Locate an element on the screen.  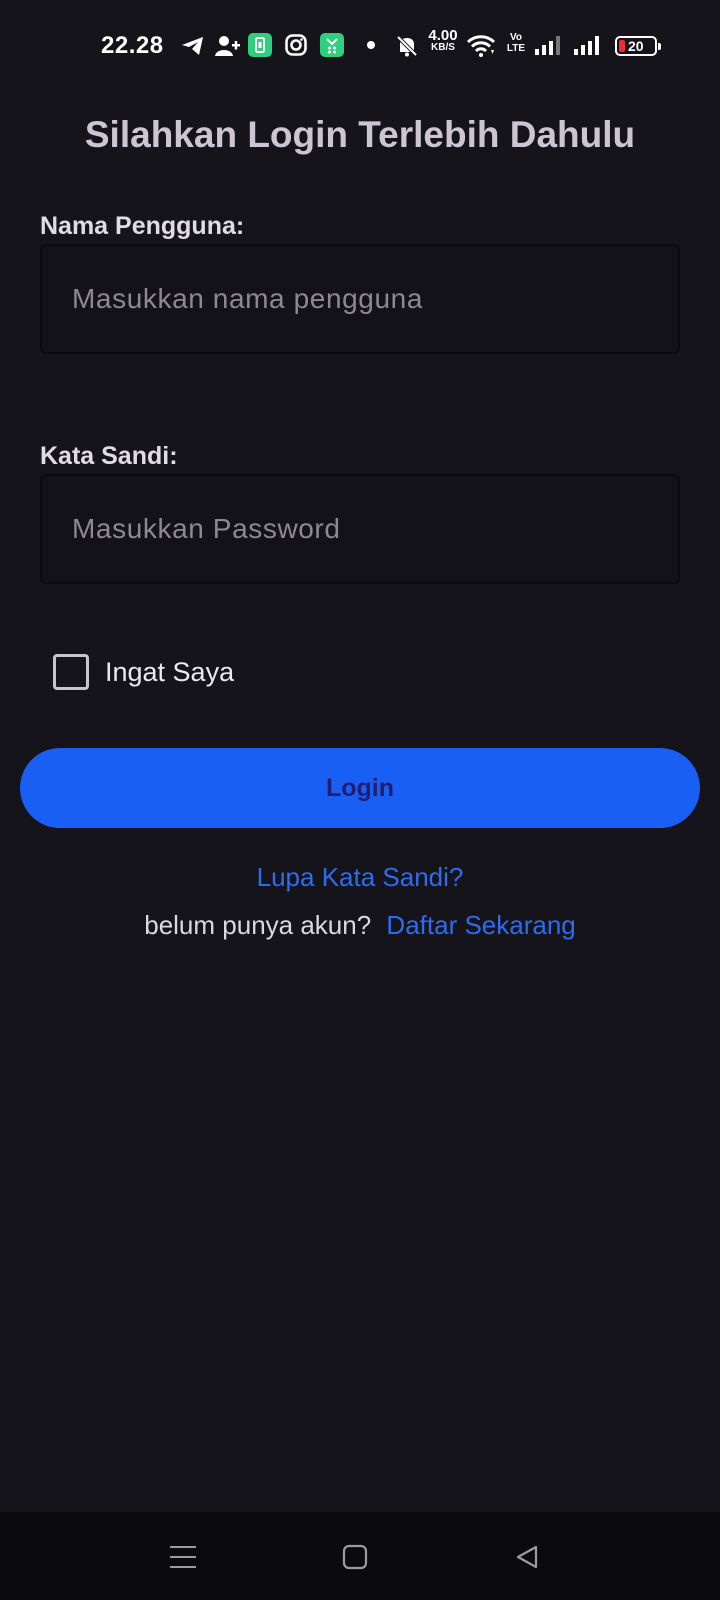
dot-icon is located at coordinates (371, 45).